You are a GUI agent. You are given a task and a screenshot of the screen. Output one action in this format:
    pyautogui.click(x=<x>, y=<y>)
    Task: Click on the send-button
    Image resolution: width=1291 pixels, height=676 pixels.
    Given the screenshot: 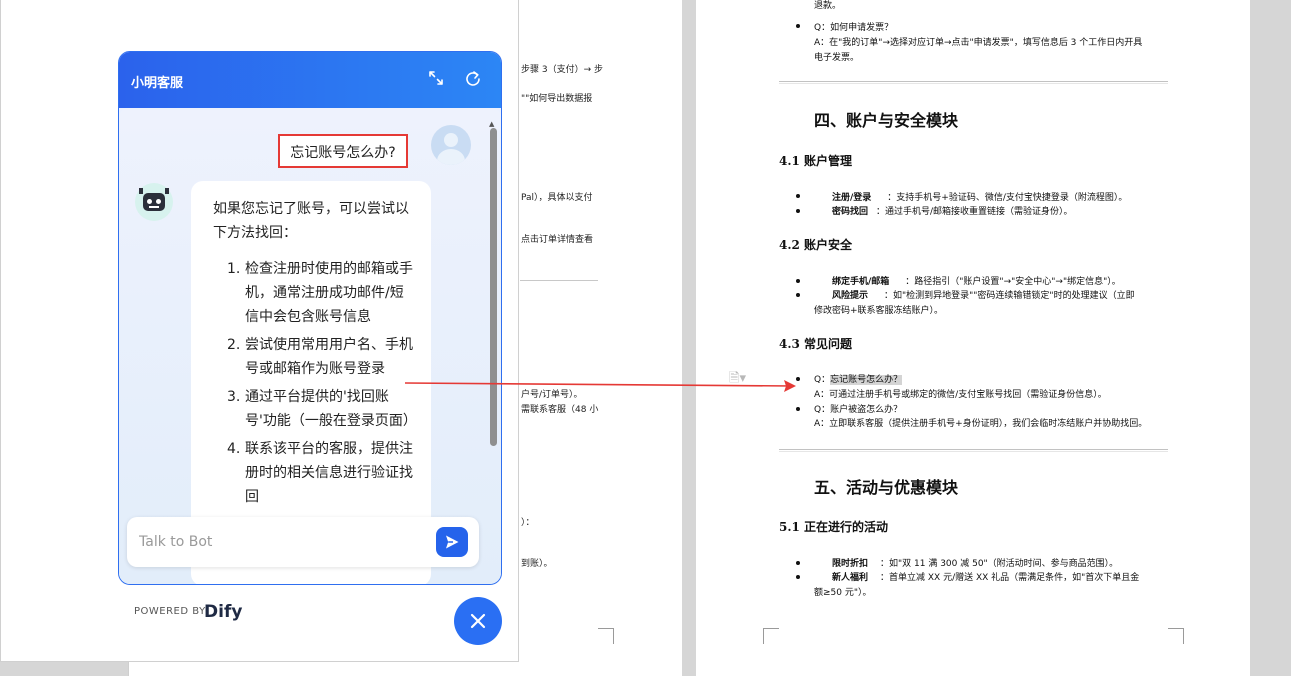 What is the action you would take?
    pyautogui.click(x=452, y=542)
    